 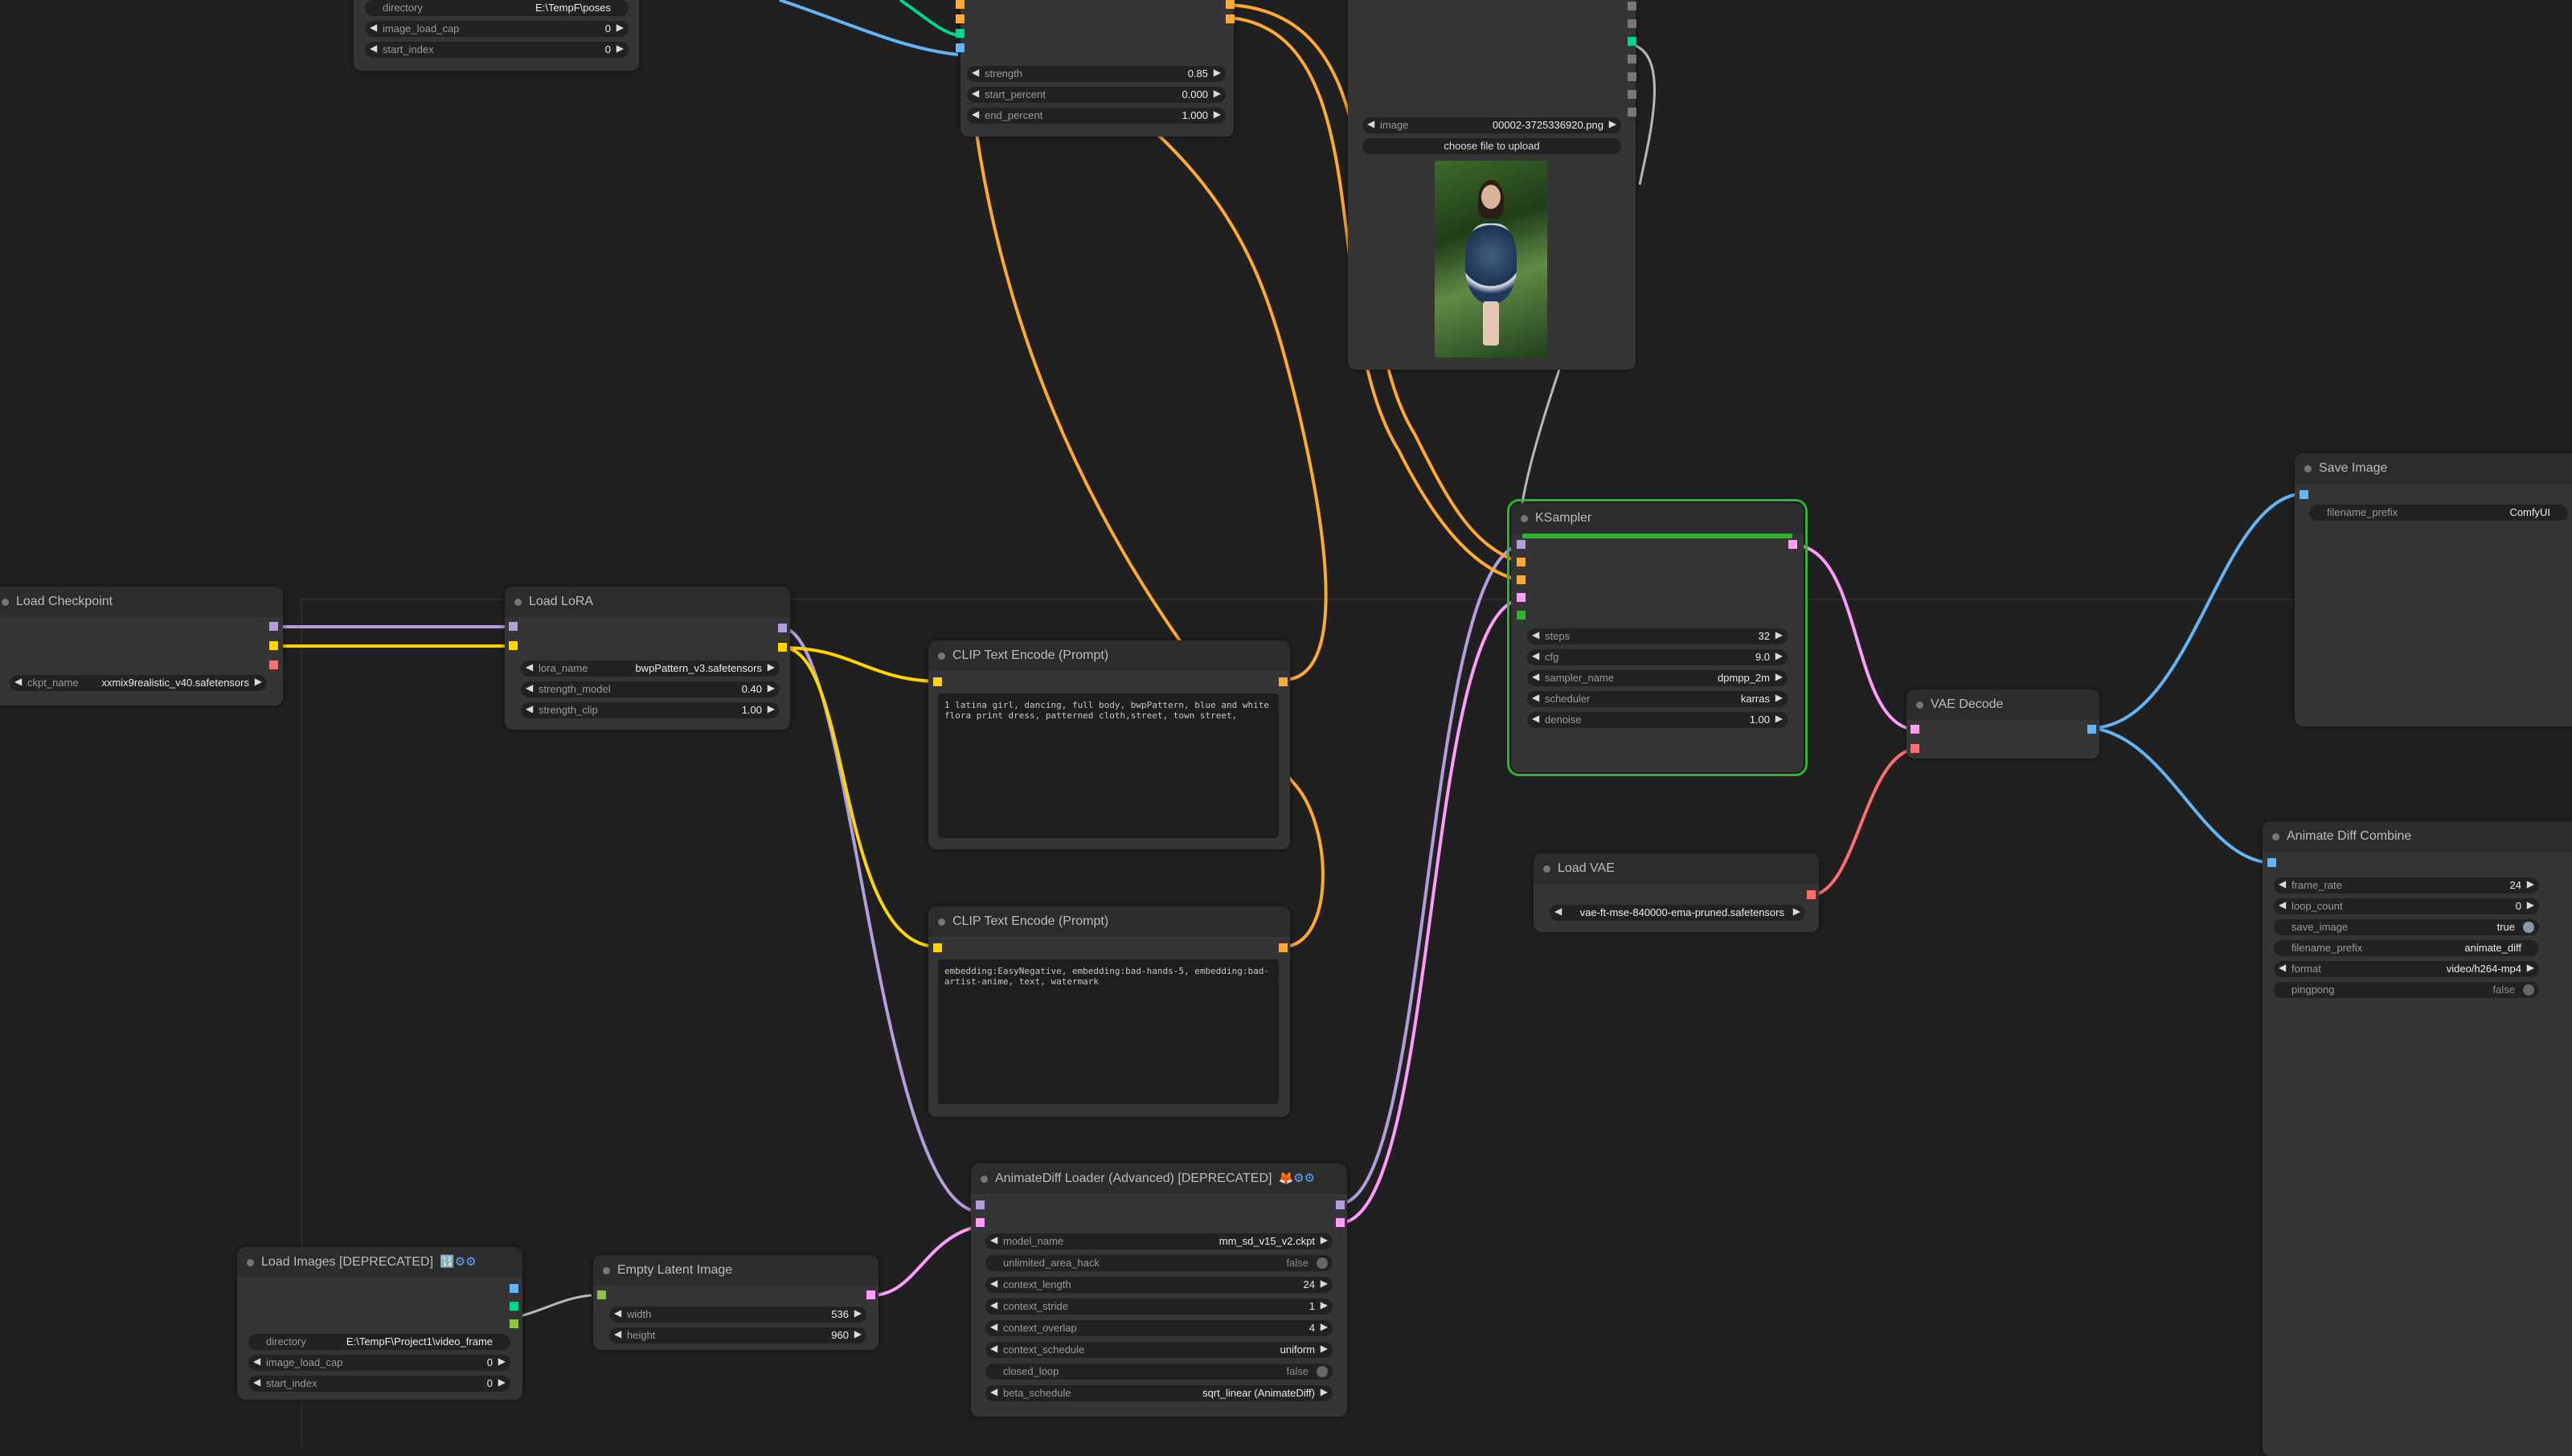 What do you see at coordinates (1676, 869) in the screenshot?
I see `node-title: Load VAE` at bounding box center [1676, 869].